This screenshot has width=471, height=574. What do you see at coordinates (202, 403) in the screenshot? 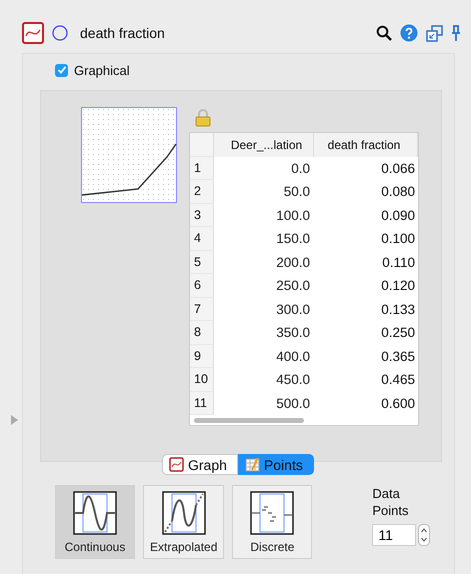
I see `row-number: 11` at bounding box center [202, 403].